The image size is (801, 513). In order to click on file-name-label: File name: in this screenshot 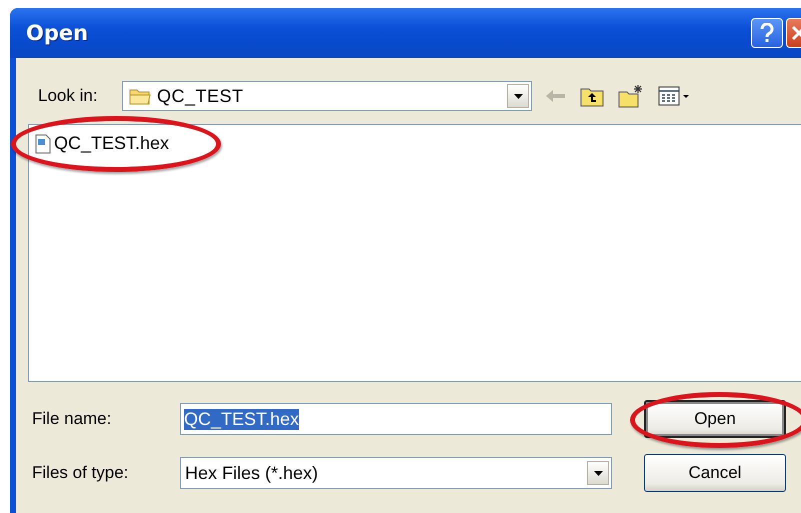, I will do `click(71, 419)`.